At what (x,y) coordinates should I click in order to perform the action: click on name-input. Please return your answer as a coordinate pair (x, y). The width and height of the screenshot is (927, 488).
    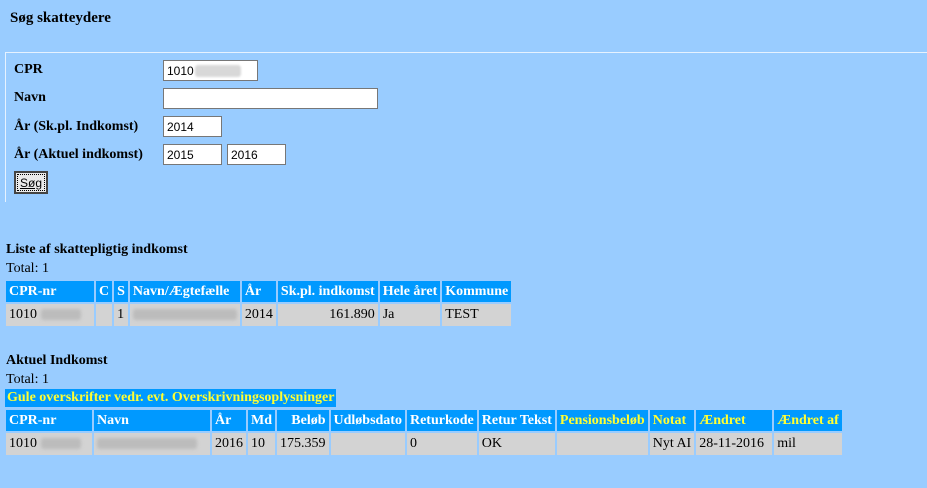
    Looking at the image, I should click on (270, 98).